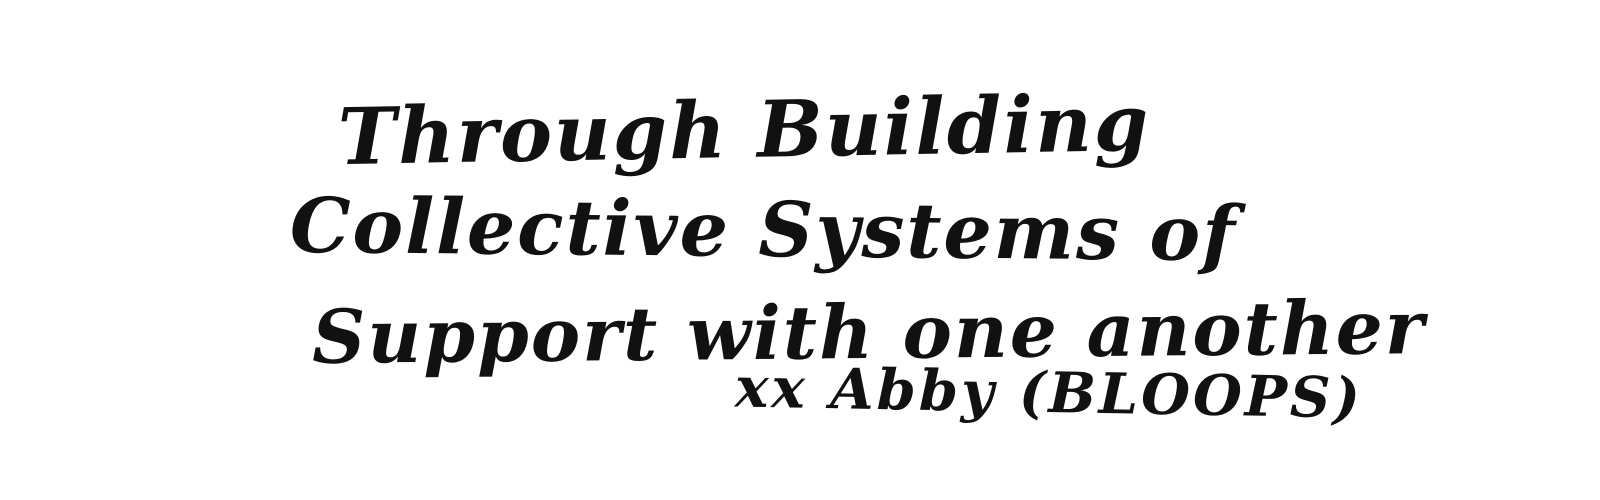  What do you see at coordinates (763, 229) in the screenshot?
I see `note-line-2: Collective Systems of` at bounding box center [763, 229].